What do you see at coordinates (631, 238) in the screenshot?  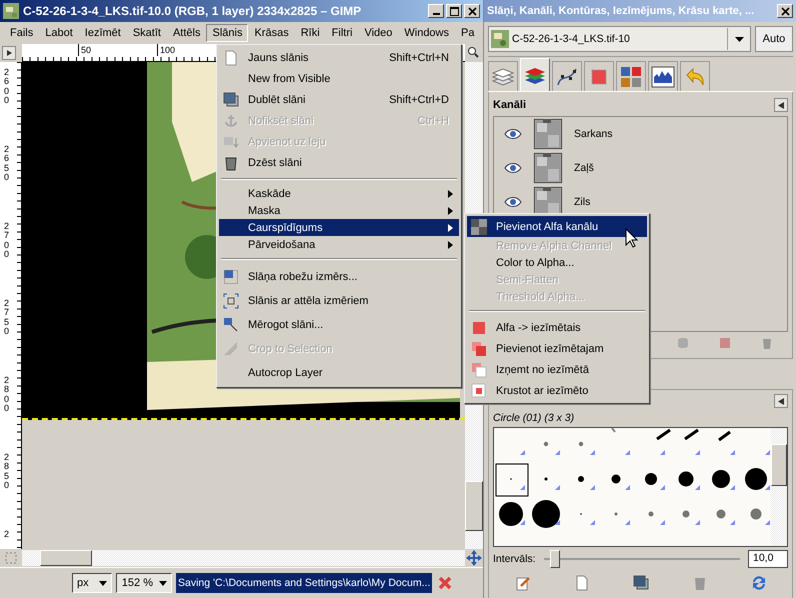 I see `mouse-pointer-icon` at bounding box center [631, 238].